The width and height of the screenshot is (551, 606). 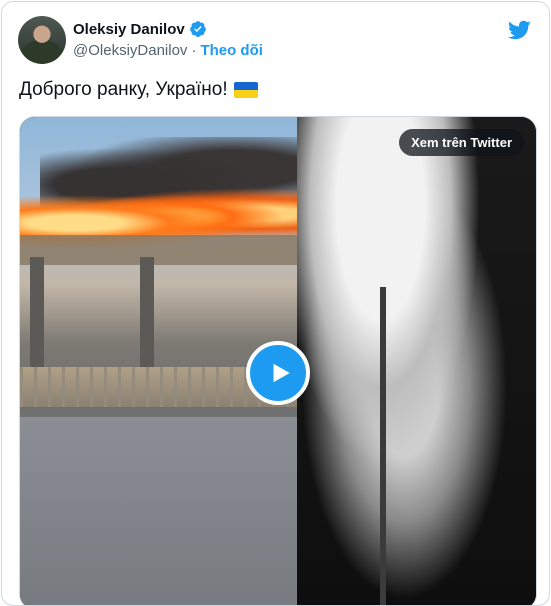 What do you see at coordinates (129, 29) in the screenshot?
I see `author-name: Oleksiy Danilov` at bounding box center [129, 29].